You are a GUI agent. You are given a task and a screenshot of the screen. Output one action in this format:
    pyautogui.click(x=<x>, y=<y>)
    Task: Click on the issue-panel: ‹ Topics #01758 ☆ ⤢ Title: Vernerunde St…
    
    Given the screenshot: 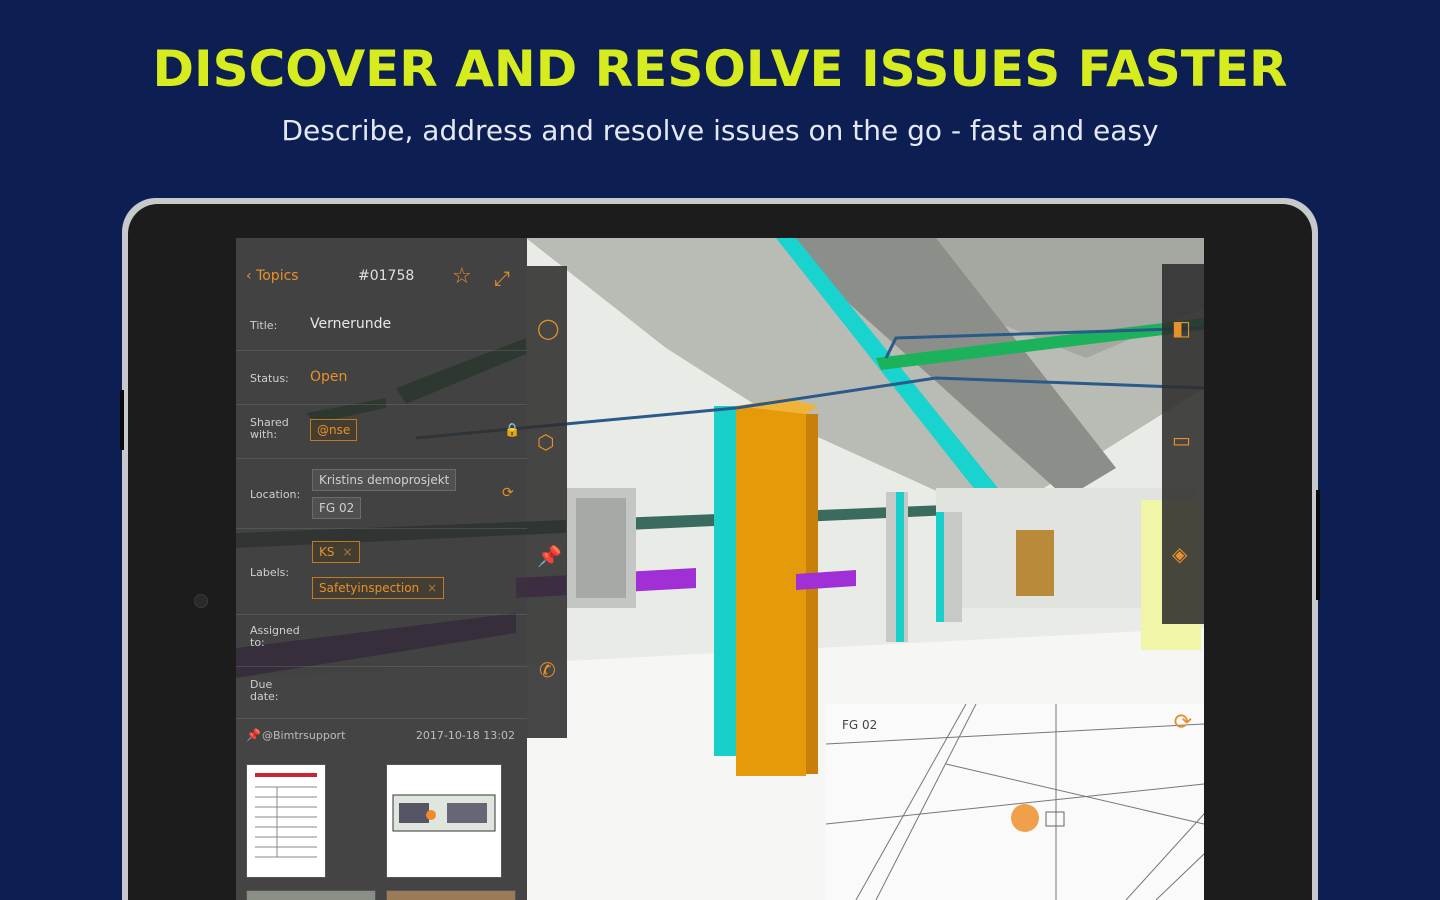 What is the action you would take?
    pyautogui.click(x=381, y=569)
    